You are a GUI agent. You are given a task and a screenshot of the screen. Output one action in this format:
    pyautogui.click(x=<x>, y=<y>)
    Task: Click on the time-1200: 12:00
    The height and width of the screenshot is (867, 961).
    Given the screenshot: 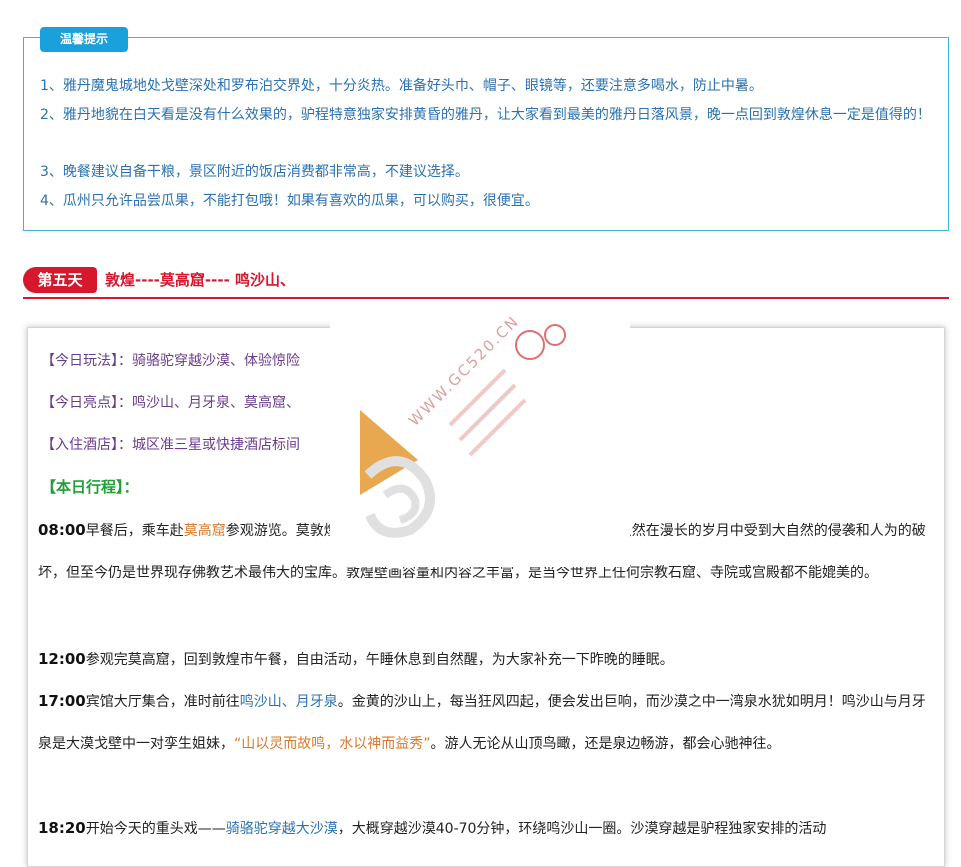 What is the action you would take?
    pyautogui.click(x=62, y=659)
    